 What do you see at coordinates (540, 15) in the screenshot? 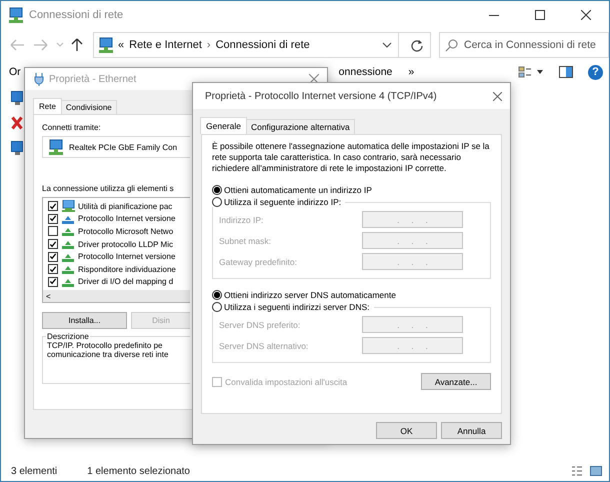
I see `maximize-icon` at bounding box center [540, 15].